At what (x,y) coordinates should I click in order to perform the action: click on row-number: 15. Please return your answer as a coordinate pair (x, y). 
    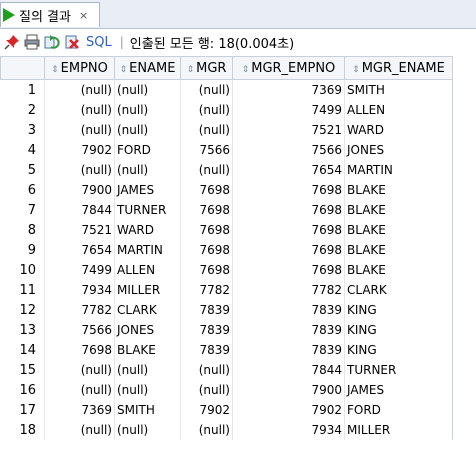
    Looking at the image, I should click on (22, 370).